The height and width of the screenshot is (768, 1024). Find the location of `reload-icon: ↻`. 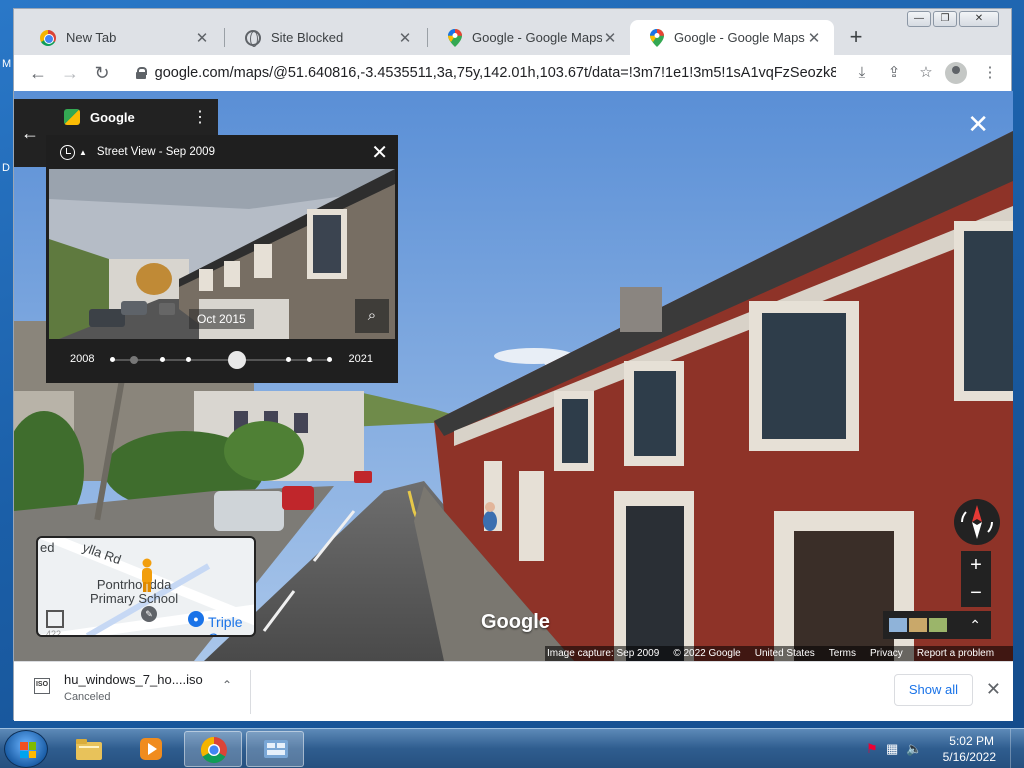

reload-icon: ↻ is located at coordinates (102, 73).